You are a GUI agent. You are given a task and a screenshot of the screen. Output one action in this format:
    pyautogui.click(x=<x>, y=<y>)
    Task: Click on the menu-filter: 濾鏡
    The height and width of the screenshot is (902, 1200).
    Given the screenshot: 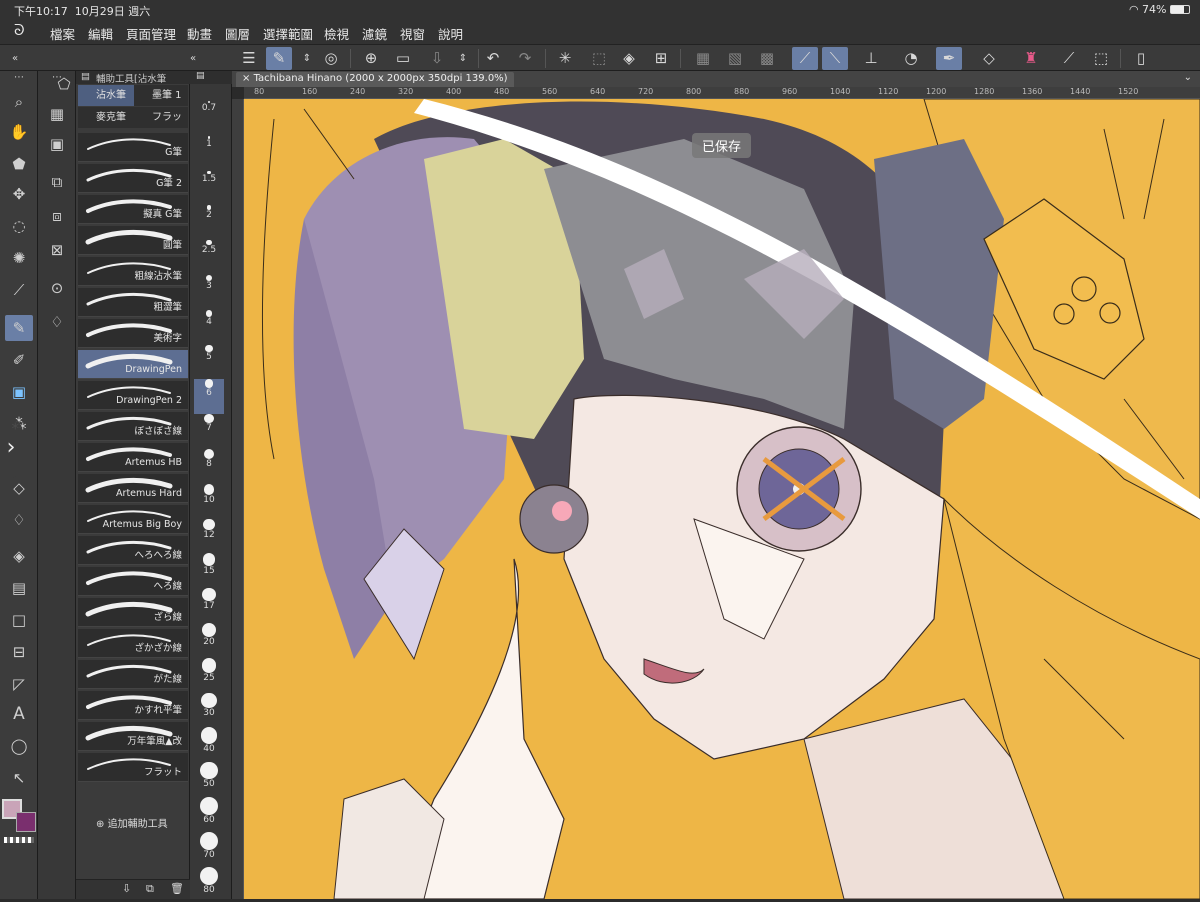 What is the action you would take?
    pyautogui.click(x=374, y=33)
    